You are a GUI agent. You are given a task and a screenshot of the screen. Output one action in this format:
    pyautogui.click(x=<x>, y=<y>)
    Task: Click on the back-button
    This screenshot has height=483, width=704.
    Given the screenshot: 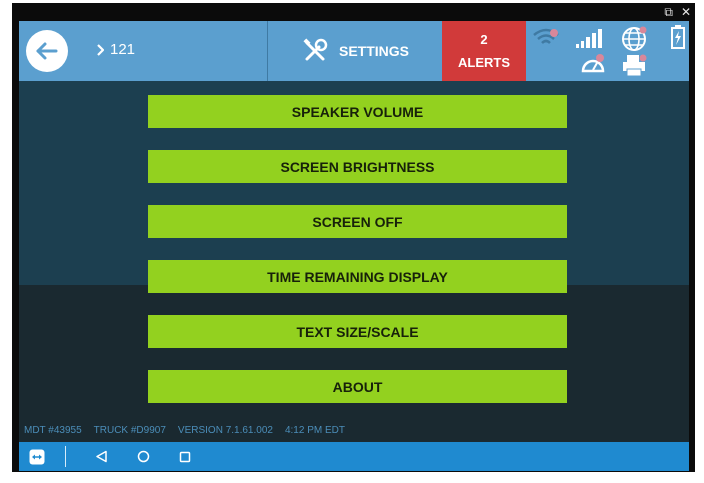 What is the action you would take?
    pyautogui.click(x=47, y=51)
    